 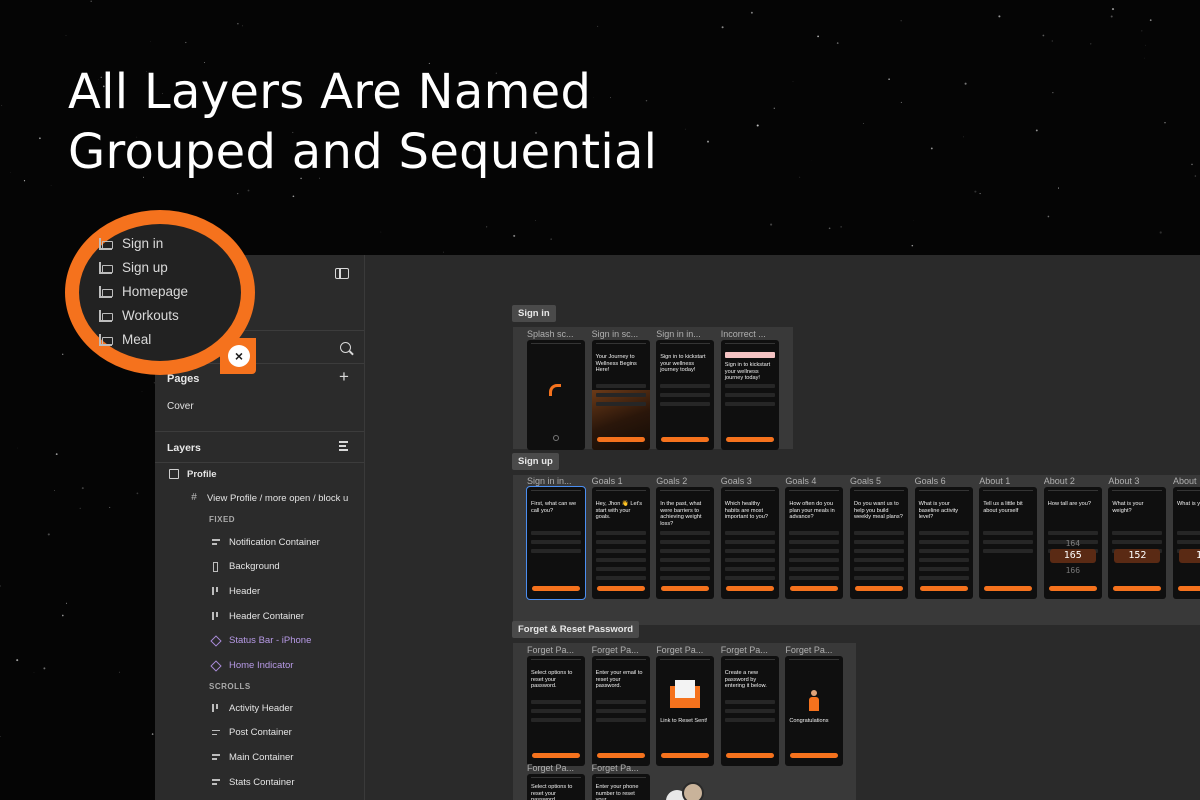 I want to click on close-icon: ×, so click(x=239, y=356).